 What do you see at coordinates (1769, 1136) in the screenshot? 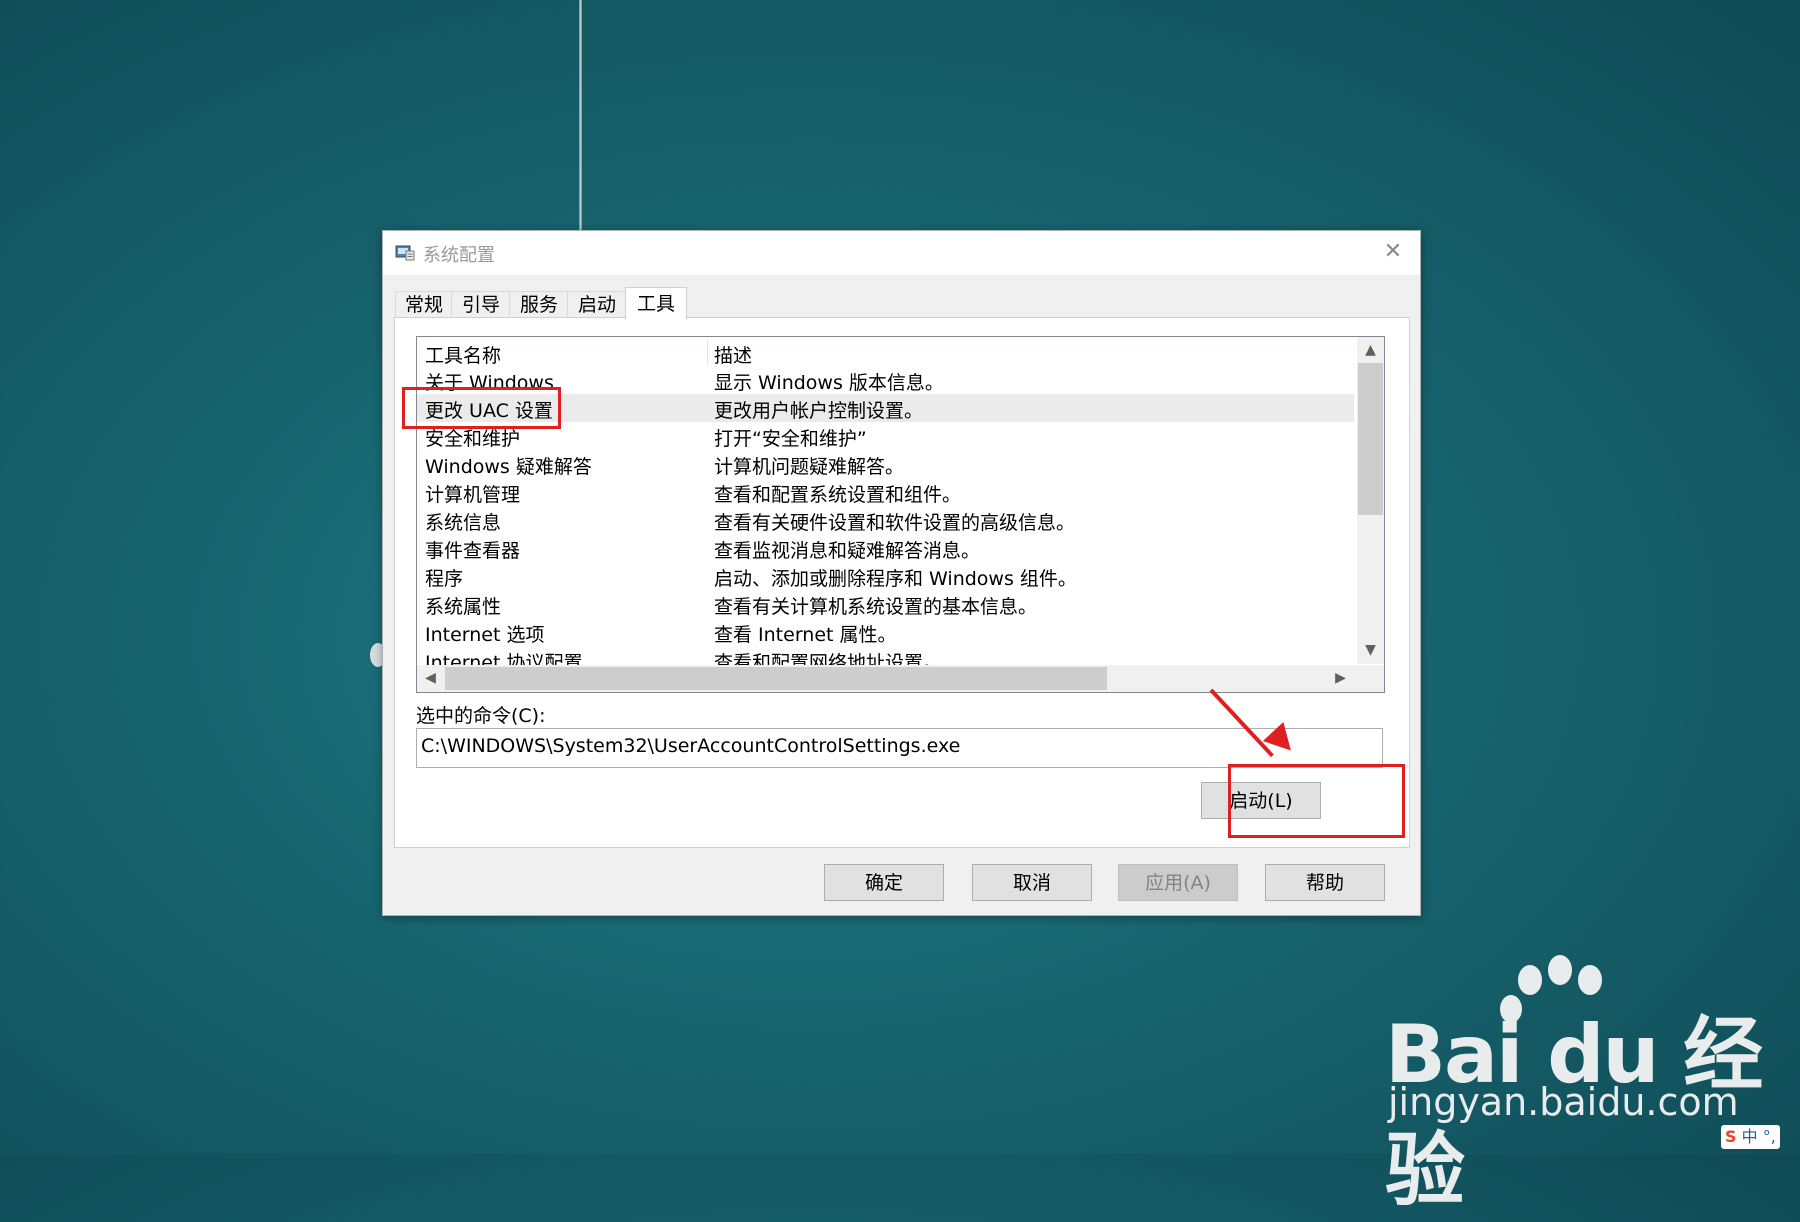
I see `ime-punctuation-icon: °,` at bounding box center [1769, 1136].